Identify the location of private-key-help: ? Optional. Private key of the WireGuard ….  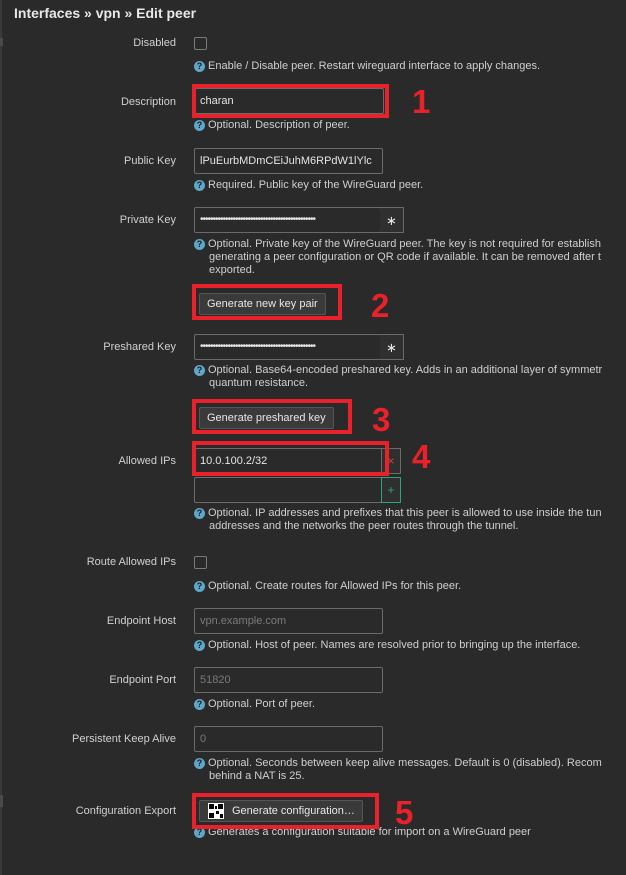
(397, 257).